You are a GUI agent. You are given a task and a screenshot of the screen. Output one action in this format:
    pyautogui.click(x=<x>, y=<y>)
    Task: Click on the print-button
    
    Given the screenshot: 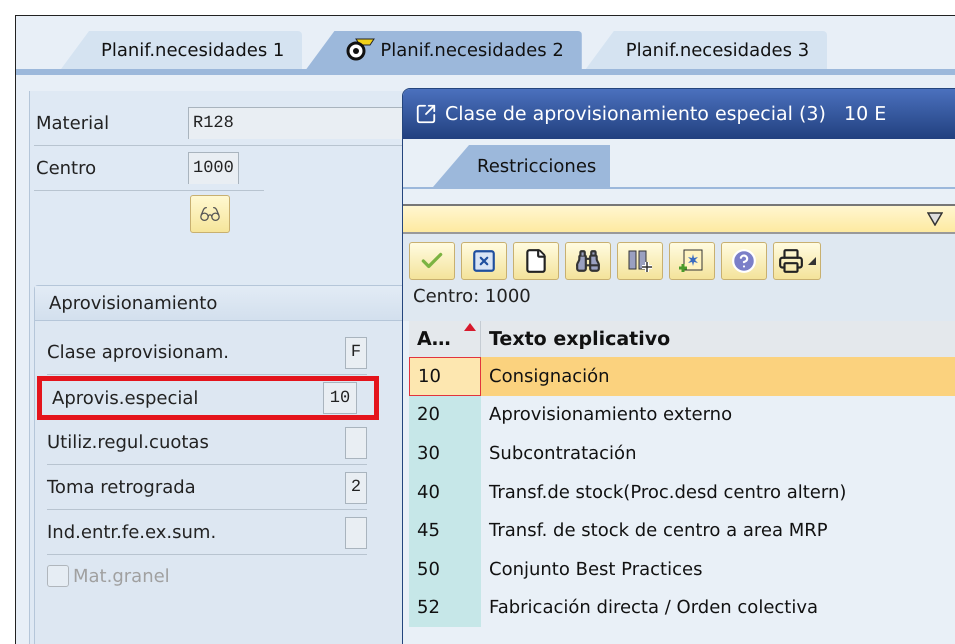 What is the action you would take?
    pyautogui.click(x=797, y=261)
    